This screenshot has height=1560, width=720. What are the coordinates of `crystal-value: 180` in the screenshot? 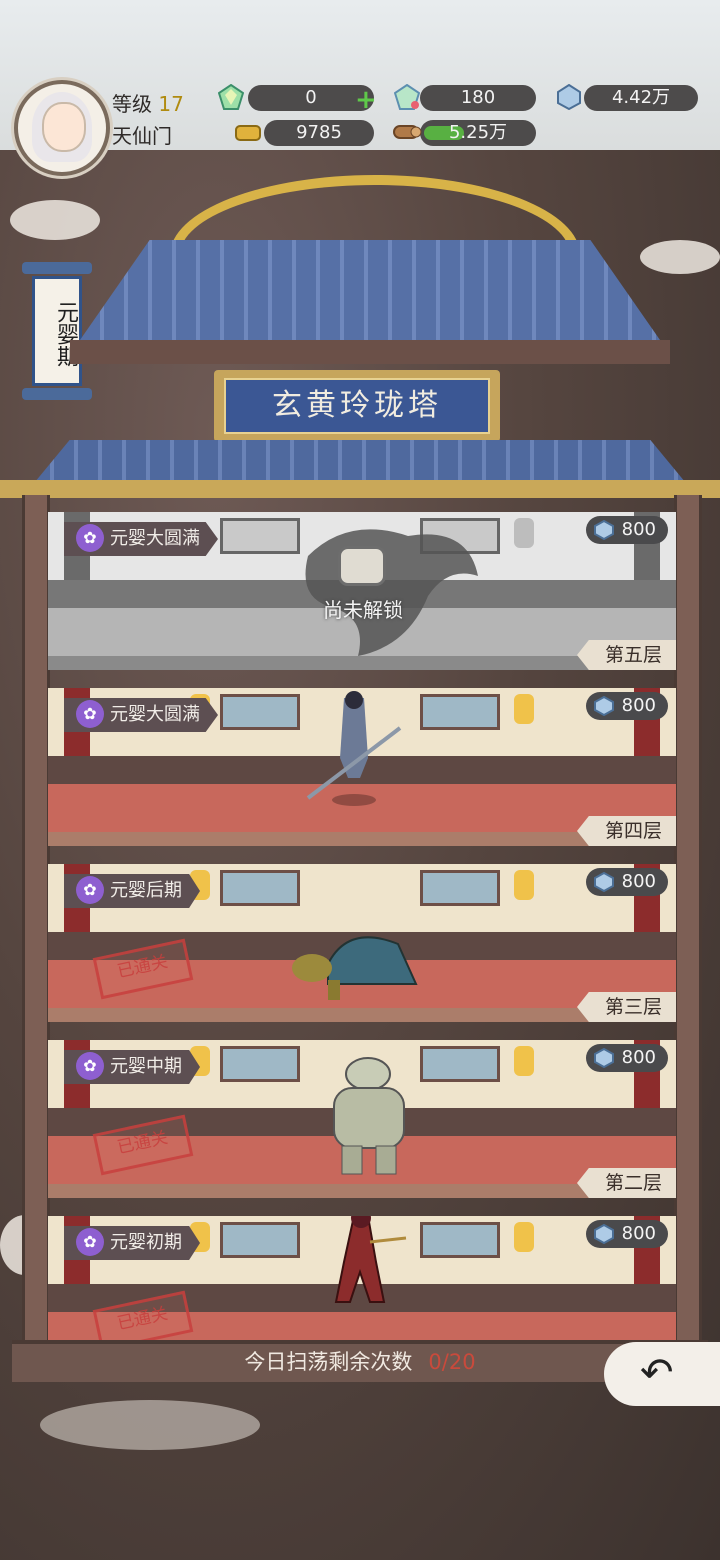 It's located at (478, 97).